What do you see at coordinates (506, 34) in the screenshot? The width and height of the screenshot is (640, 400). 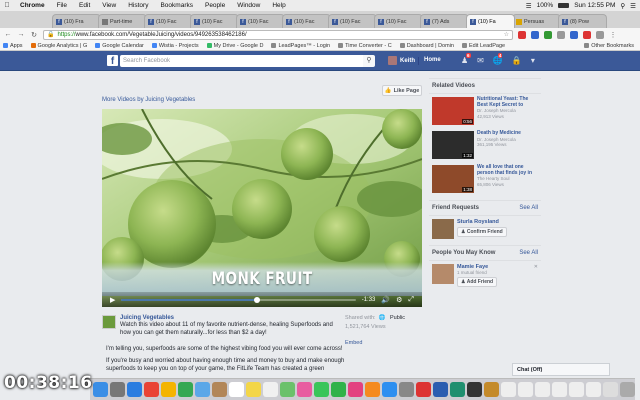 I see `bookmark-star-icon: ☆` at bounding box center [506, 34].